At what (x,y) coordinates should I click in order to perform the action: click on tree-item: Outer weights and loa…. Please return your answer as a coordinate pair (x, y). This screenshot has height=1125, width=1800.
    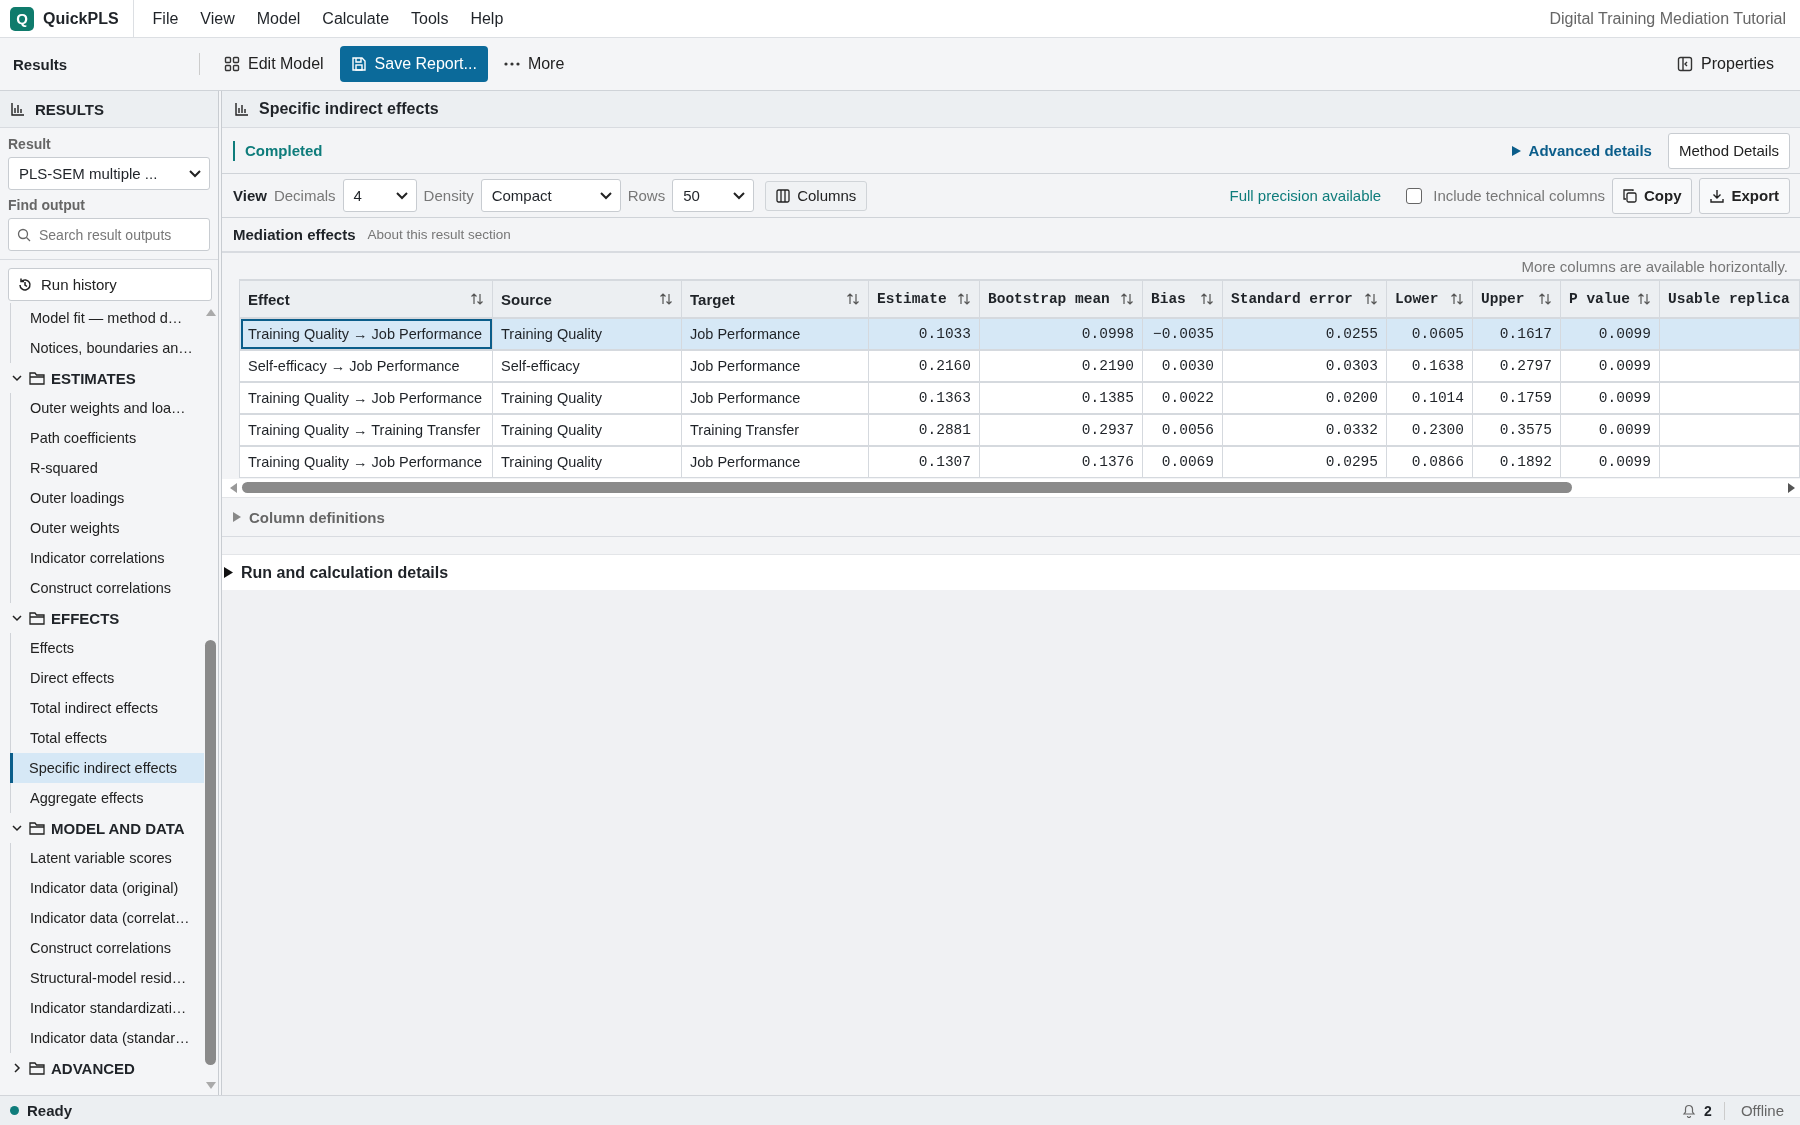
    Looking at the image, I should click on (107, 408).